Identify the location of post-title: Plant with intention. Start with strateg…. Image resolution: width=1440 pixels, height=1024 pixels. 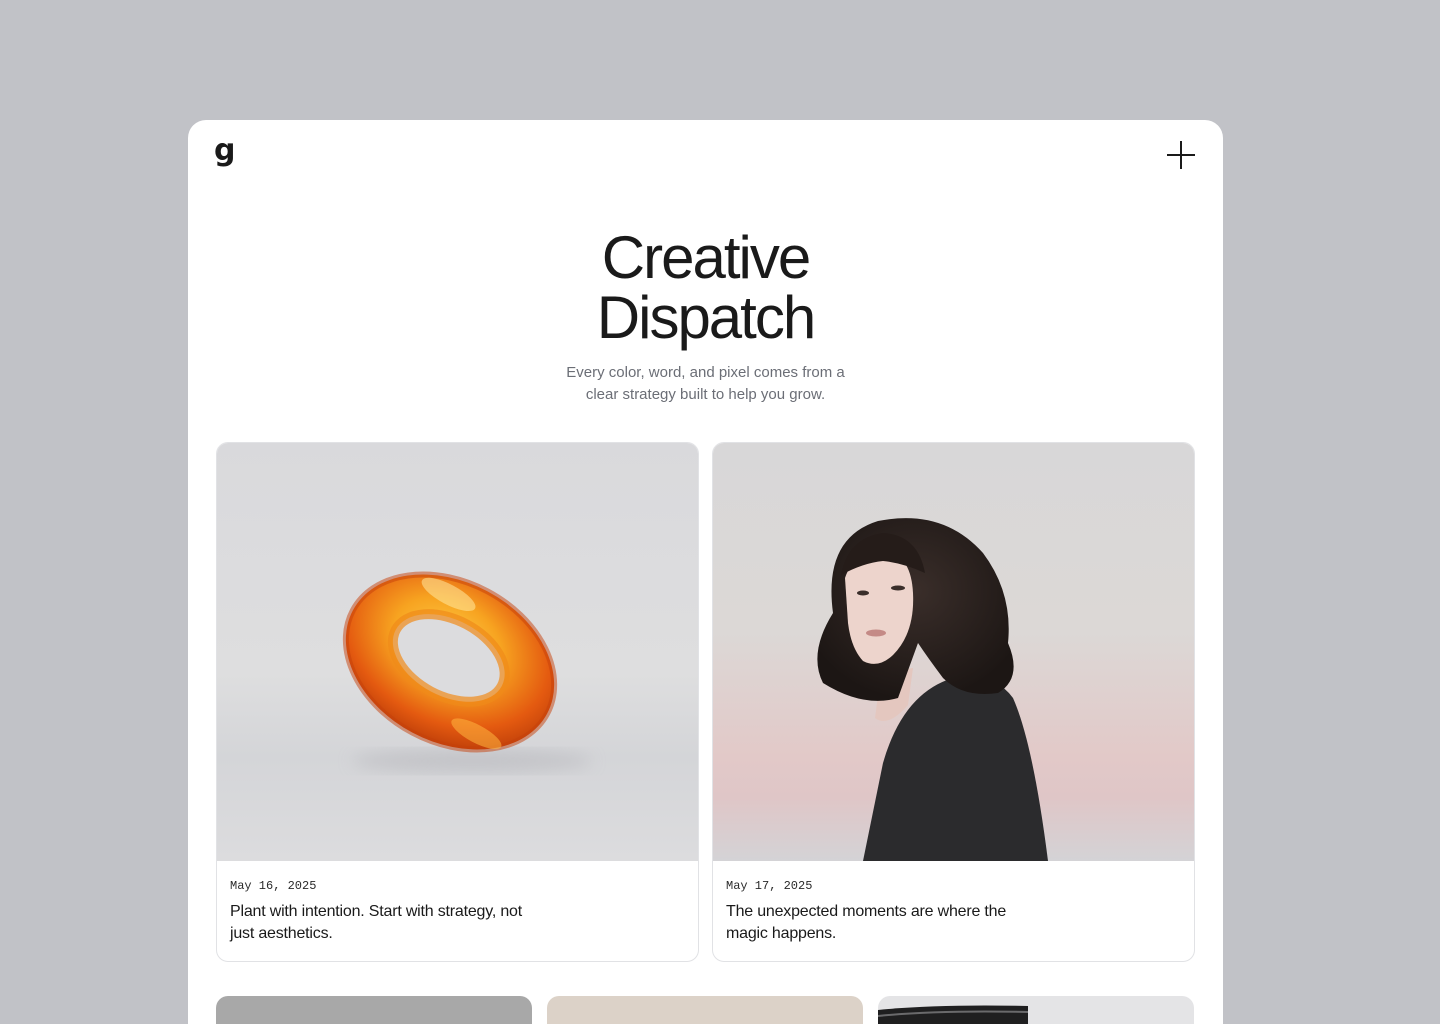
(390, 923).